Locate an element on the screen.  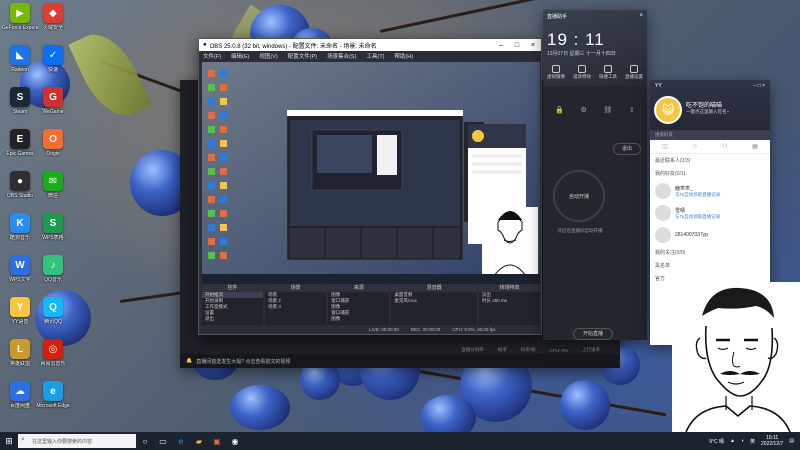
status-rec: REC: 00:00:00 is located at coordinates (425, 329).